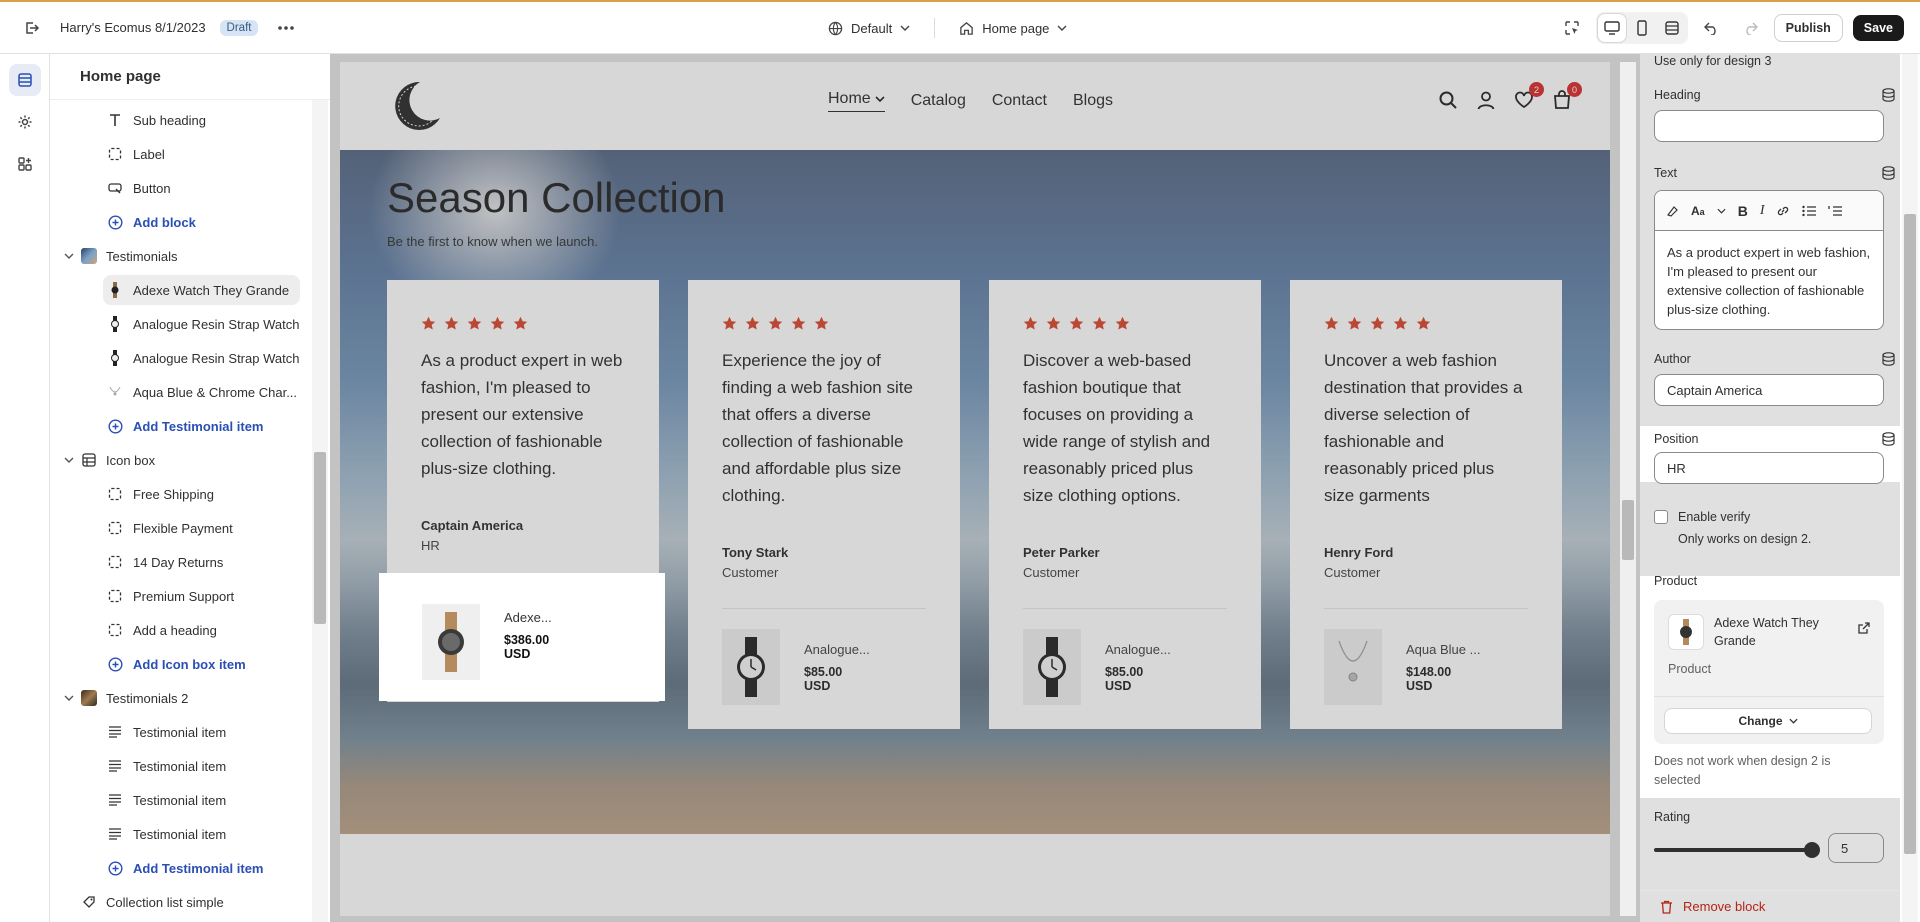 The width and height of the screenshot is (1920, 922). Describe the element at coordinates (1449, 101) in the screenshot. I see `search-icon` at that location.